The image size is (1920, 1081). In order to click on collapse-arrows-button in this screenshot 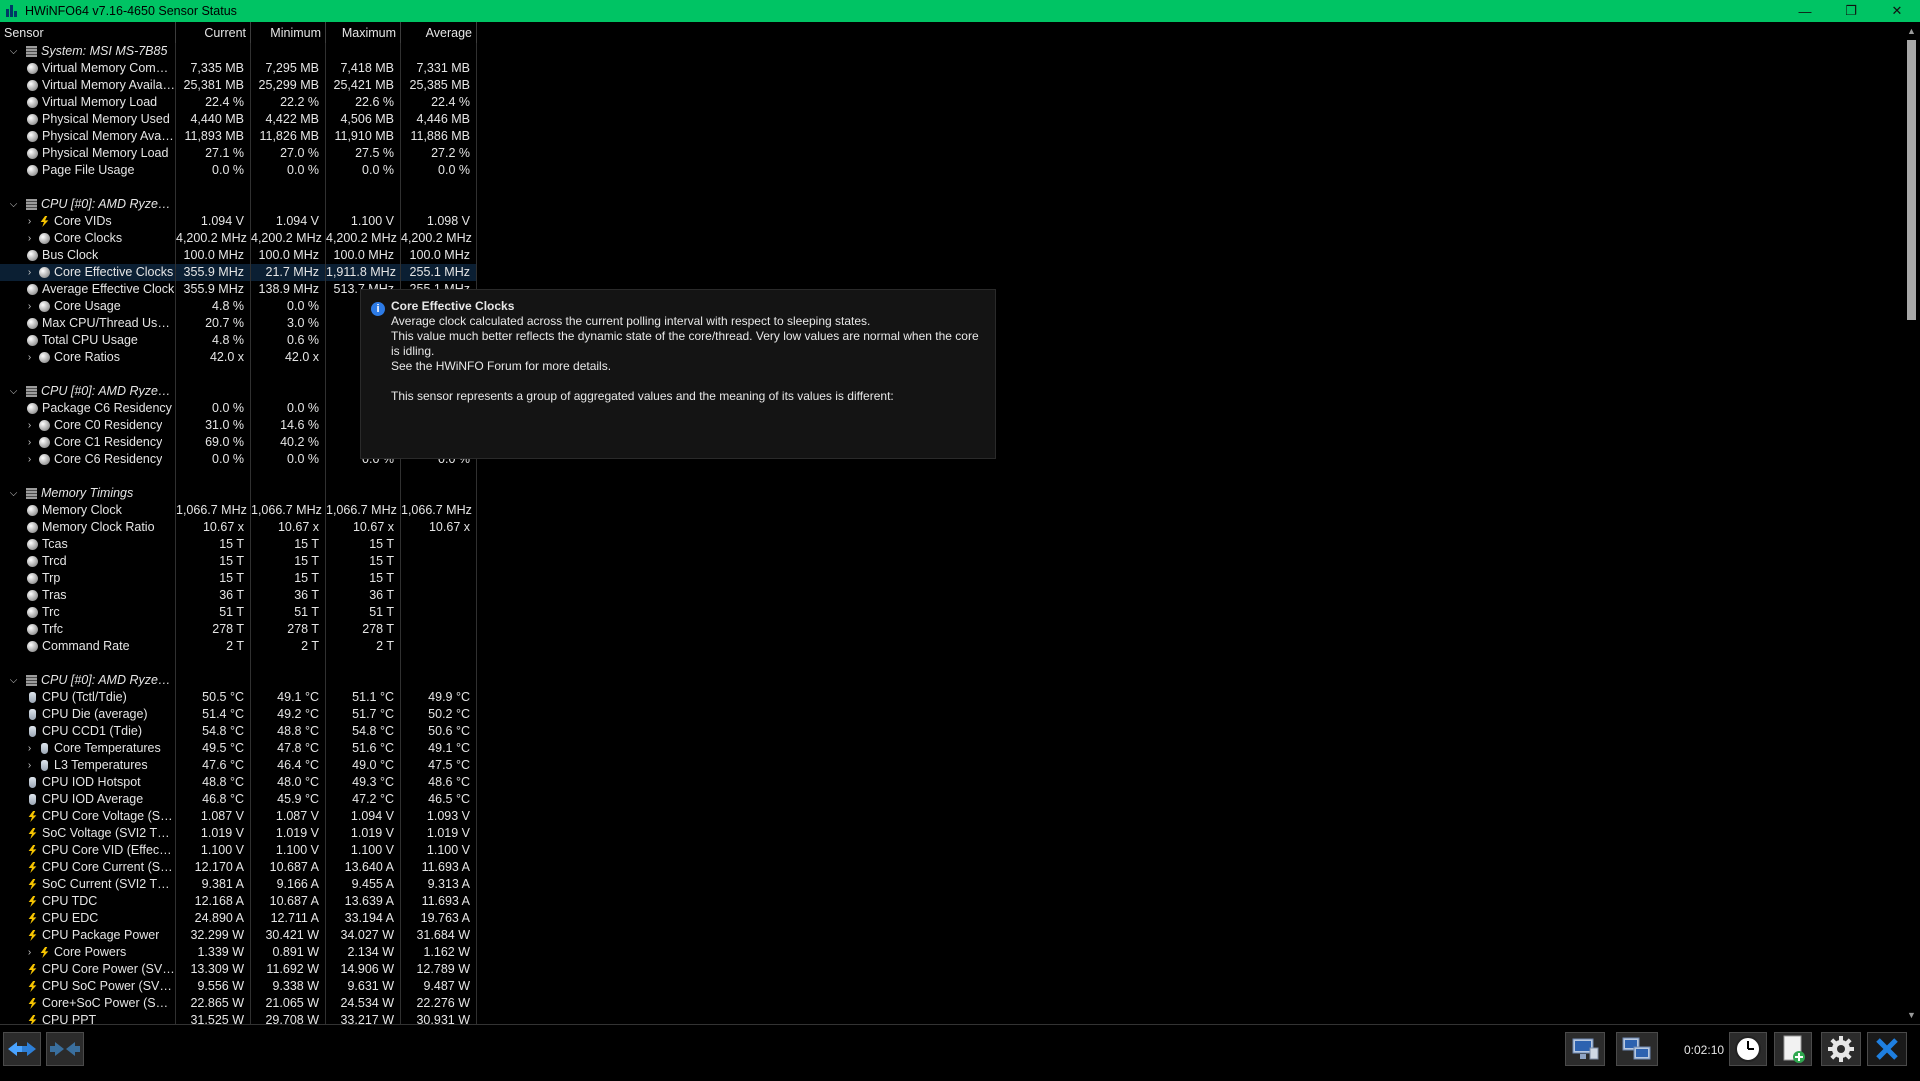, I will do `click(65, 1049)`.